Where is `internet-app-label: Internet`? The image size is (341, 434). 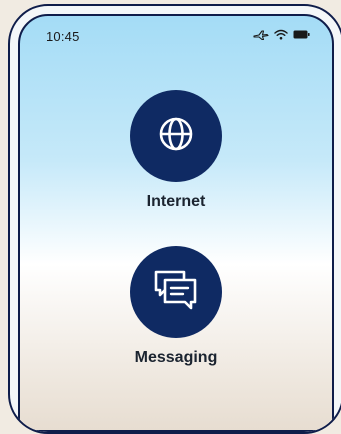
internet-app-label: Internet is located at coordinates (176, 201).